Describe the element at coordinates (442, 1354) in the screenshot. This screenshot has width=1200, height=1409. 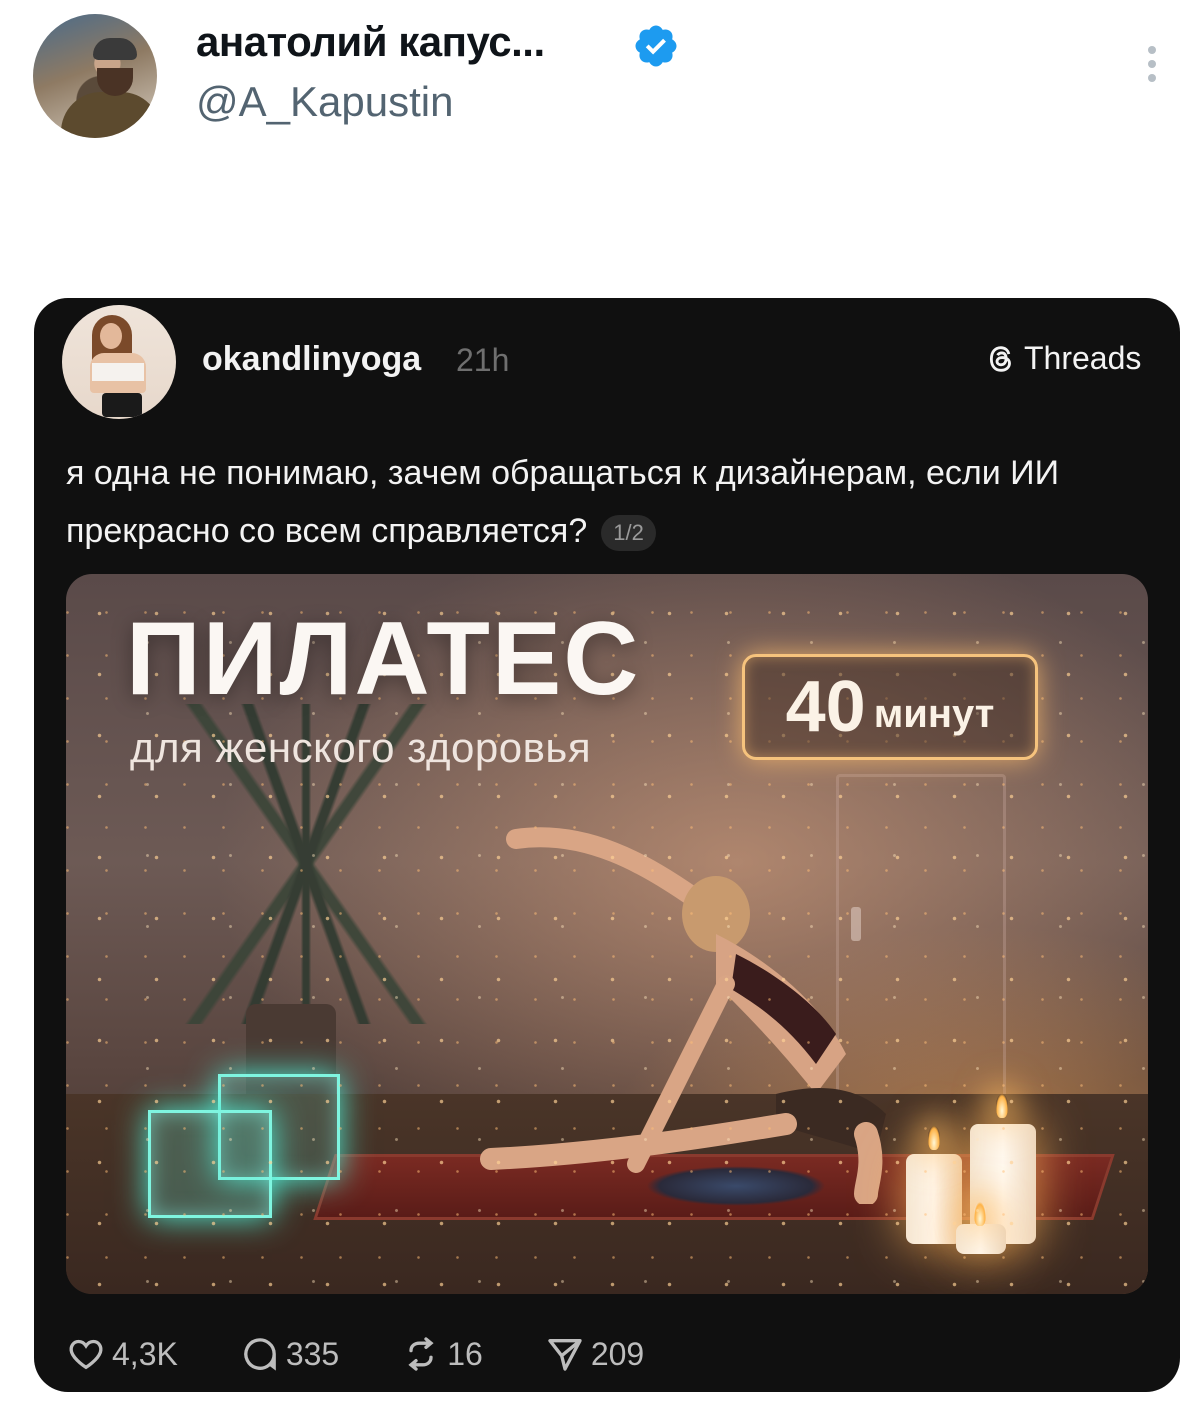
I see `repost-button: 16` at that location.